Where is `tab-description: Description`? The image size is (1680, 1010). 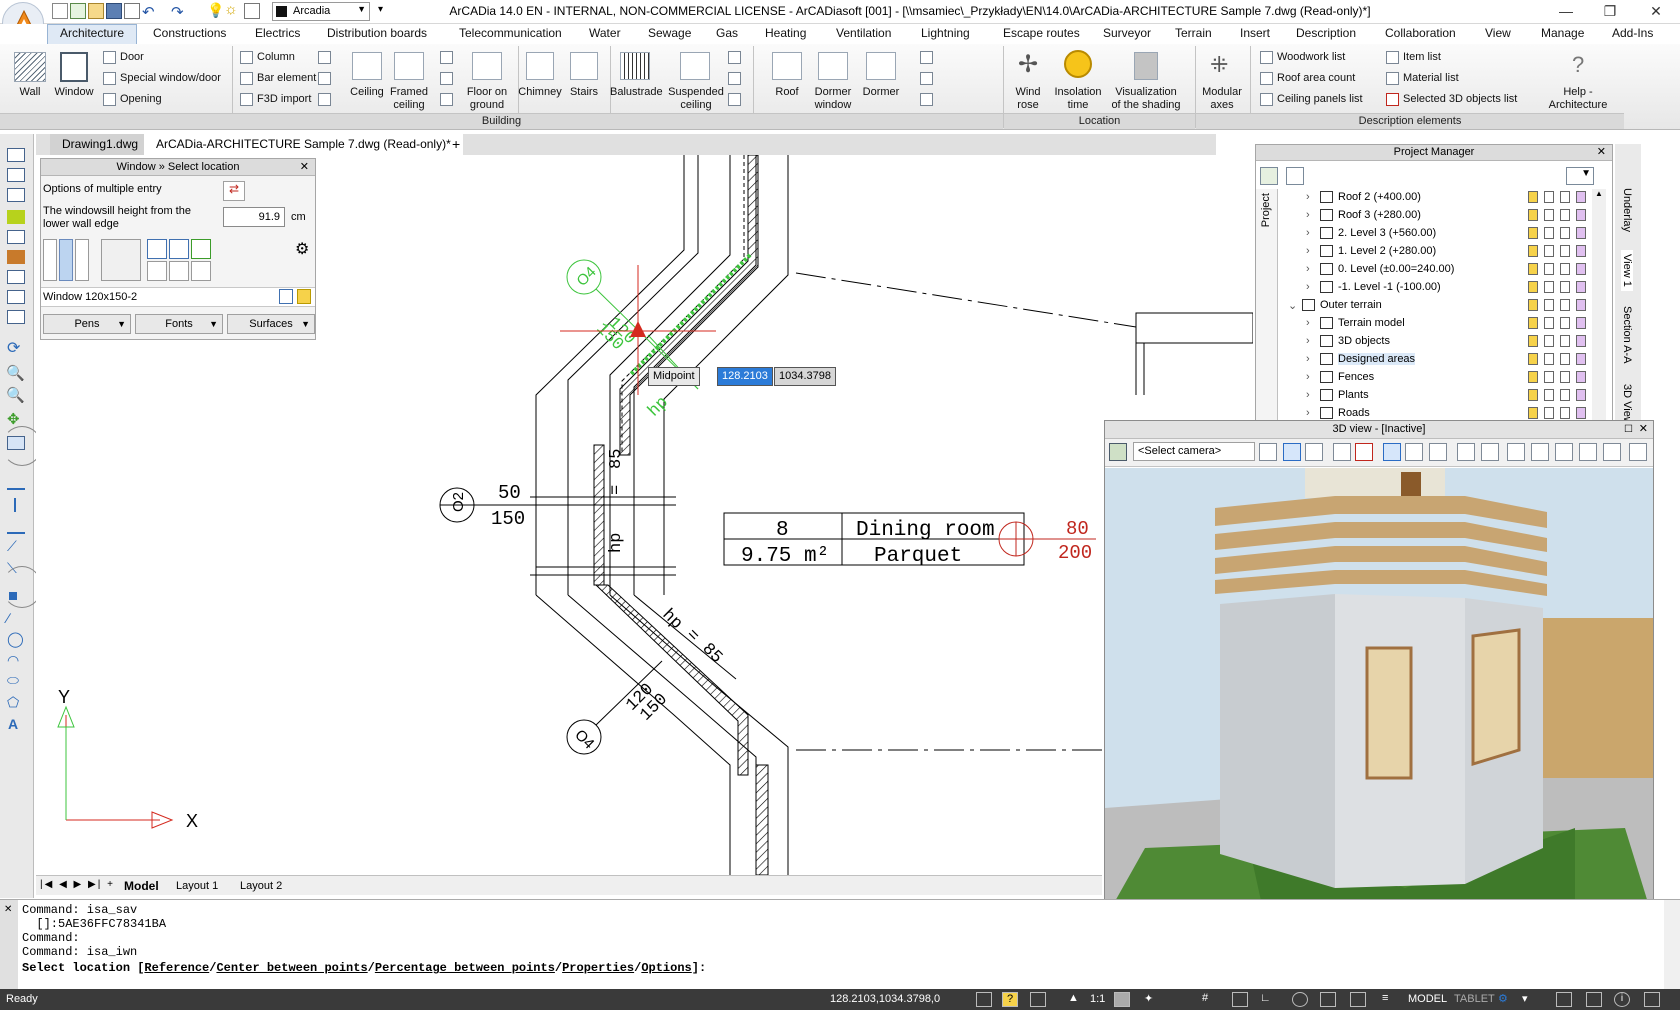
tab-description: Description is located at coordinates (1326, 33).